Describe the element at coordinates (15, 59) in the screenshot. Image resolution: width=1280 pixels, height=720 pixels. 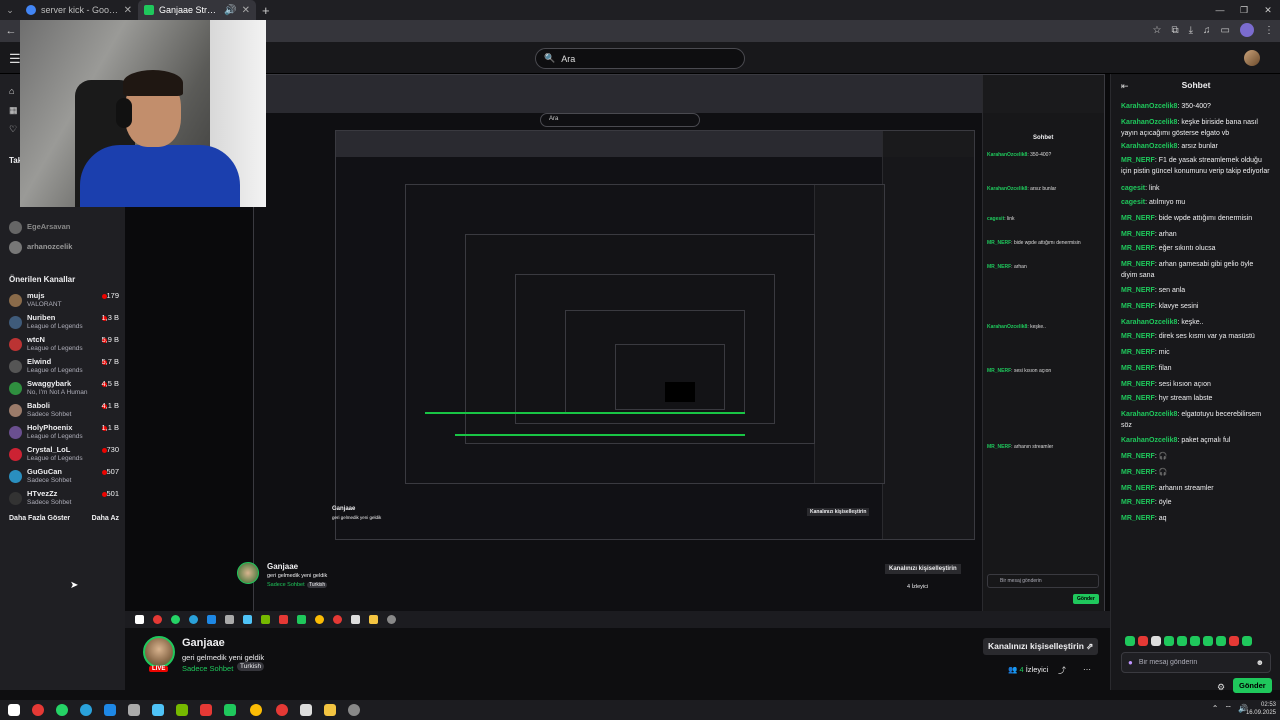
I see `menu-icon: ☰` at that location.